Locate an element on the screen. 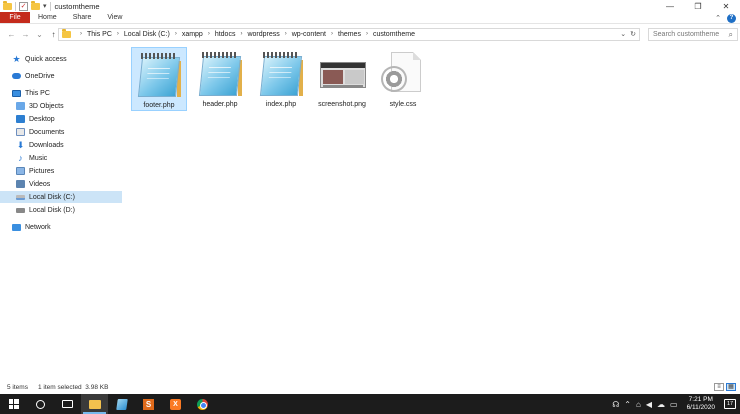 The width and height of the screenshot is (740, 414). file-item: style.css is located at coordinates (403, 79).